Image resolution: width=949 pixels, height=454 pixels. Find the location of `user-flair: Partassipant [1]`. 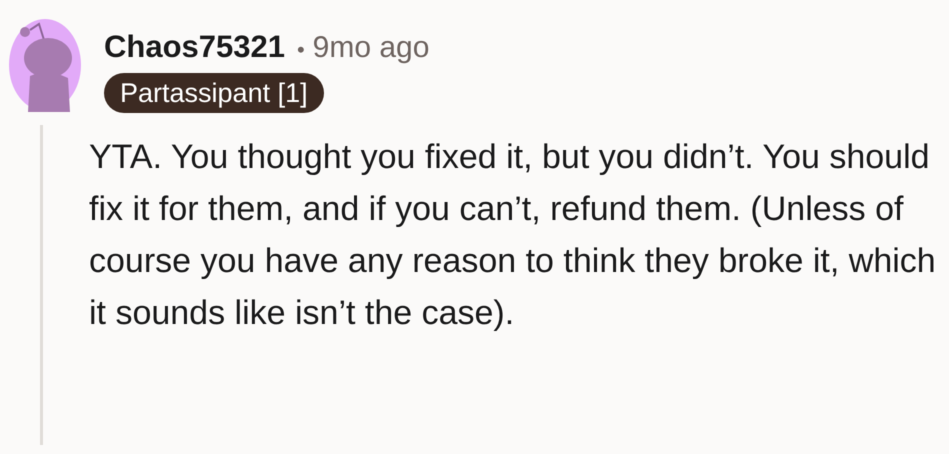

user-flair: Partassipant [1] is located at coordinates (214, 93).